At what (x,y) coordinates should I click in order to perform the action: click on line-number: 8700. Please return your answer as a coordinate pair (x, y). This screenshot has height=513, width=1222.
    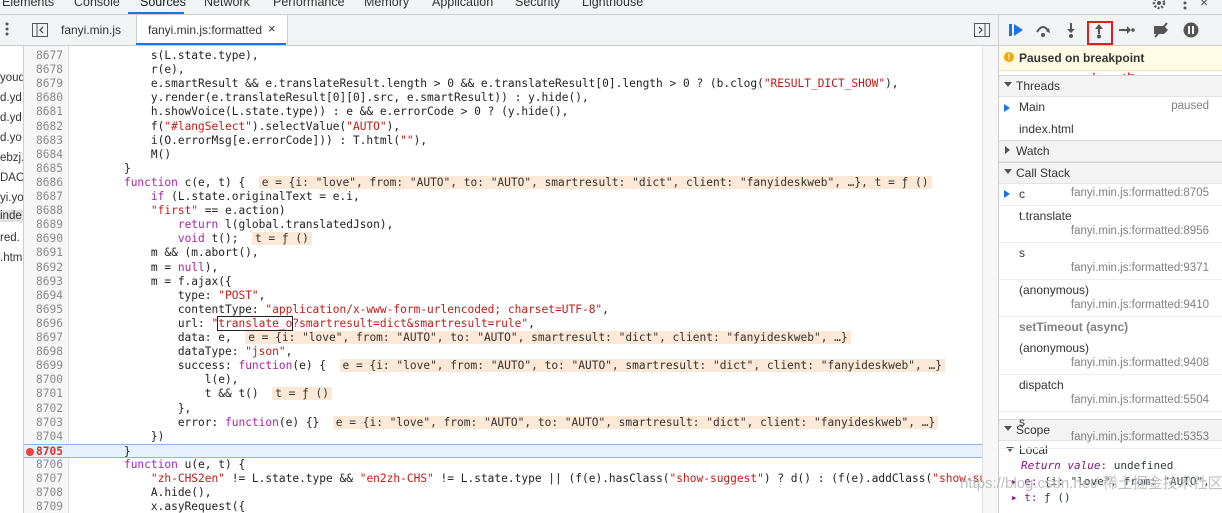
    Looking at the image, I should click on (43, 380).